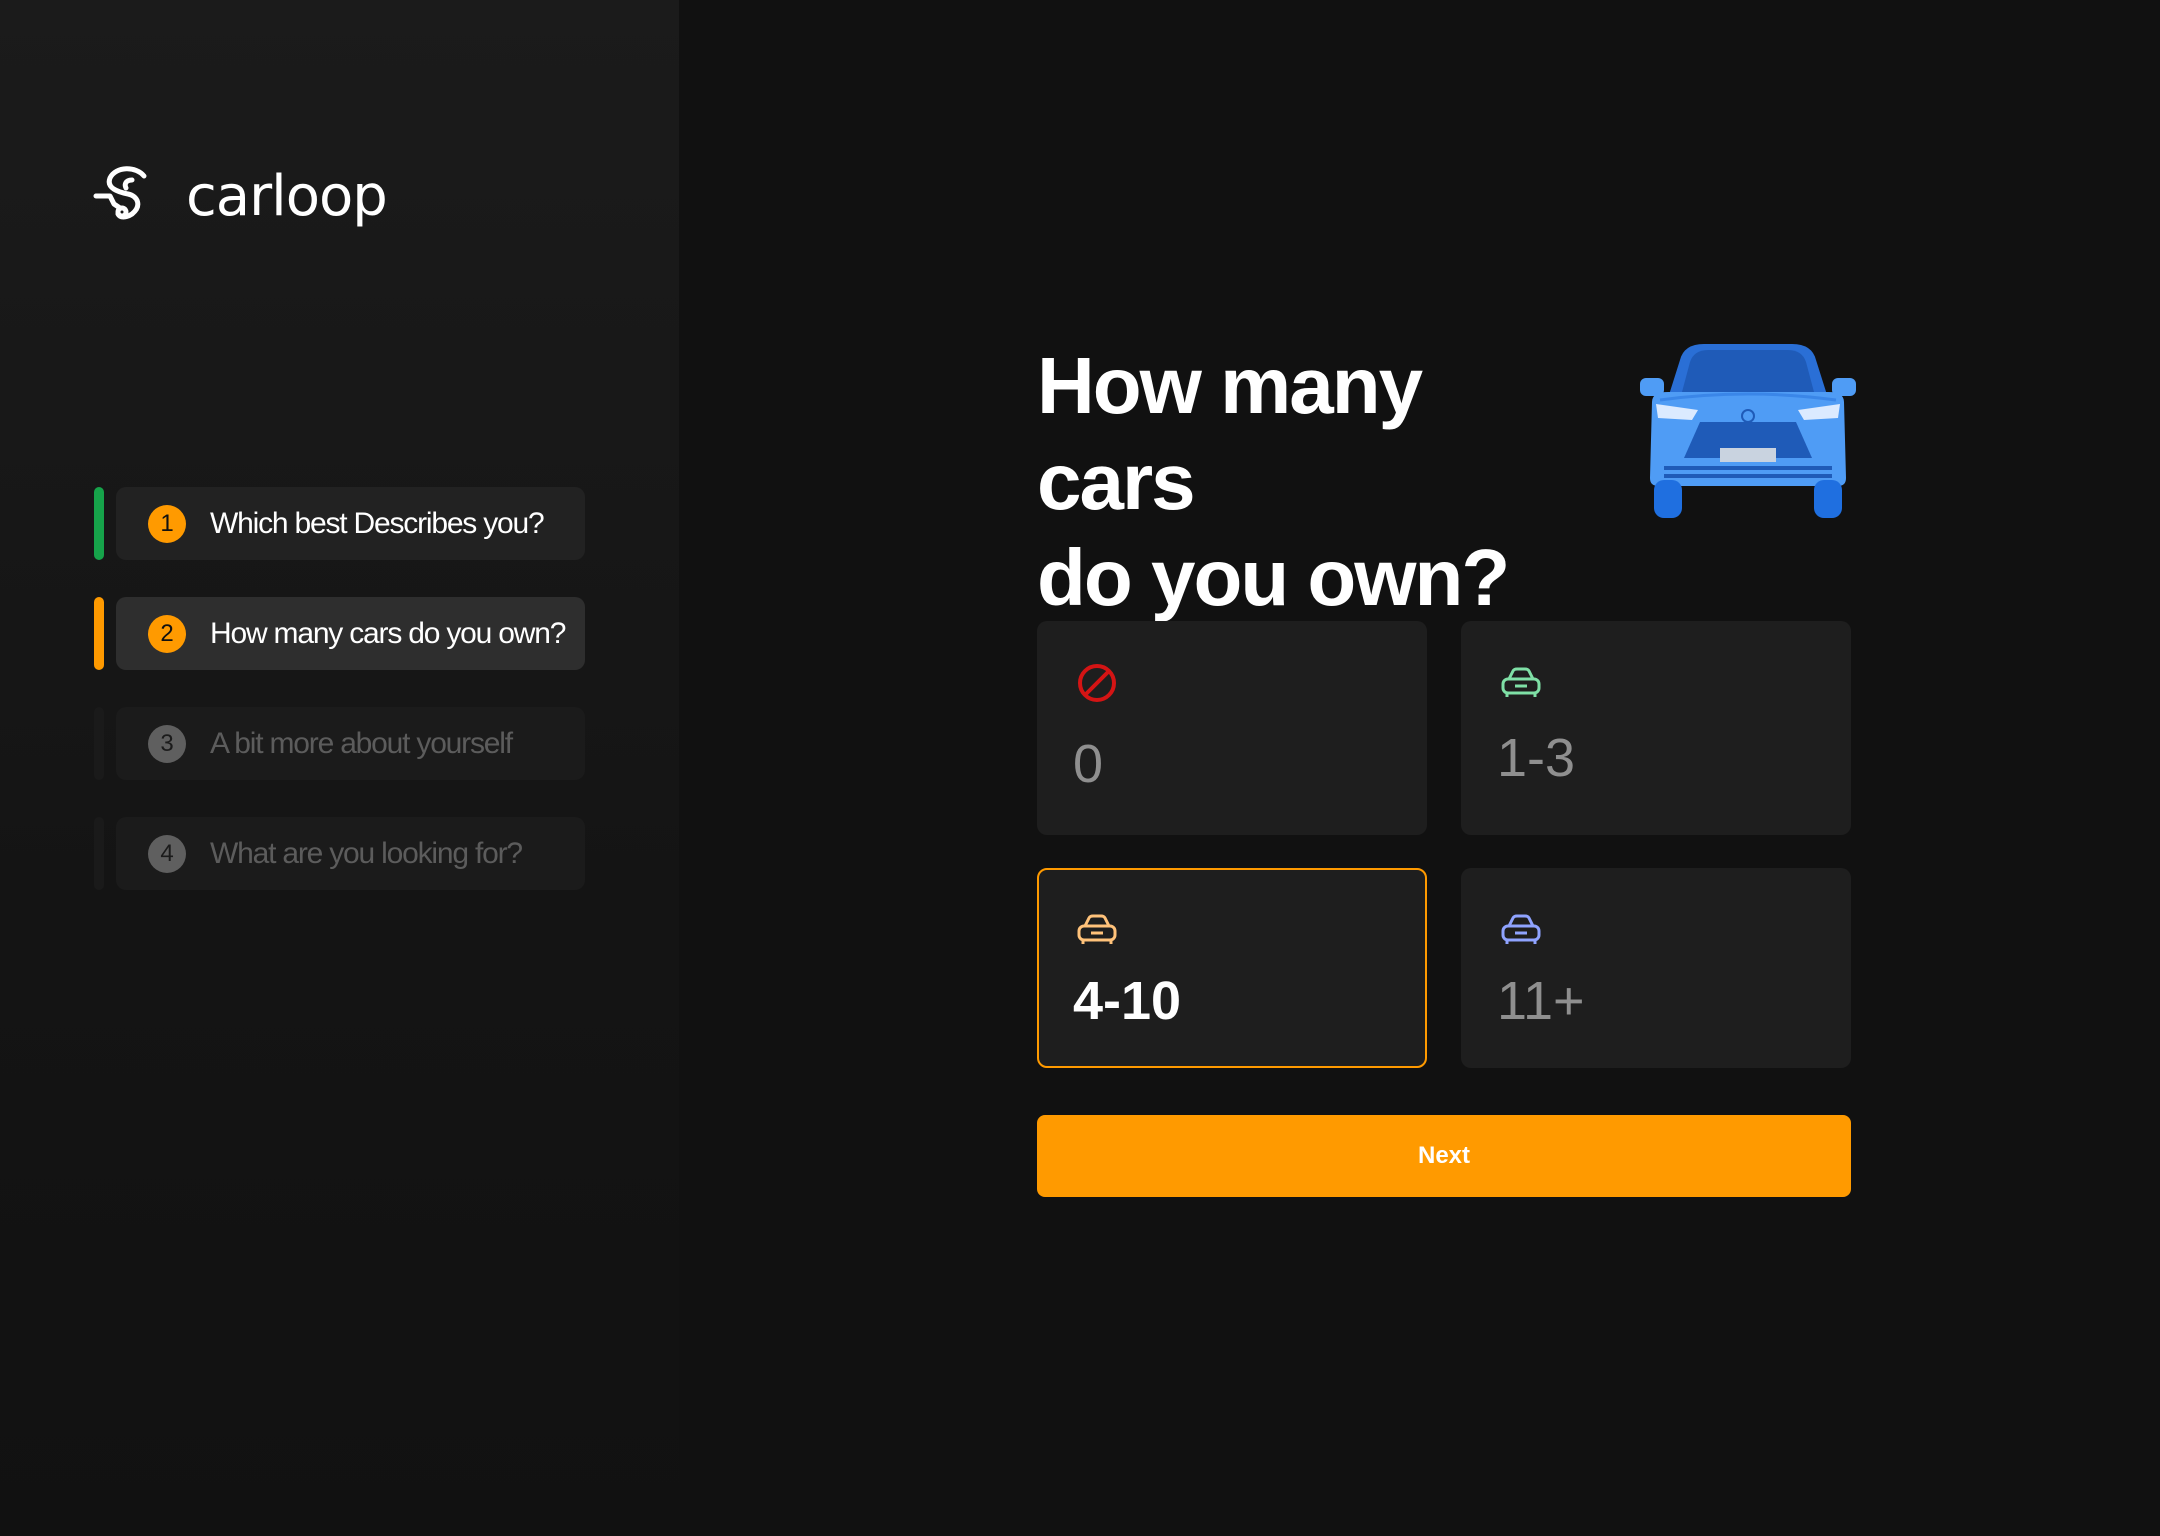 The height and width of the screenshot is (1536, 2160). I want to click on option-card-4-10: 4-10, so click(1232, 968).